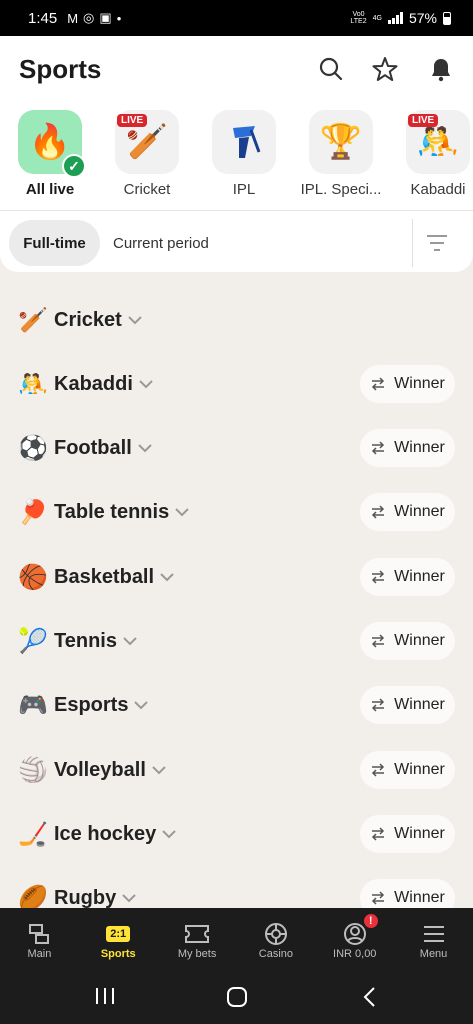  I want to click on nav-main: Main, so click(39, 940).